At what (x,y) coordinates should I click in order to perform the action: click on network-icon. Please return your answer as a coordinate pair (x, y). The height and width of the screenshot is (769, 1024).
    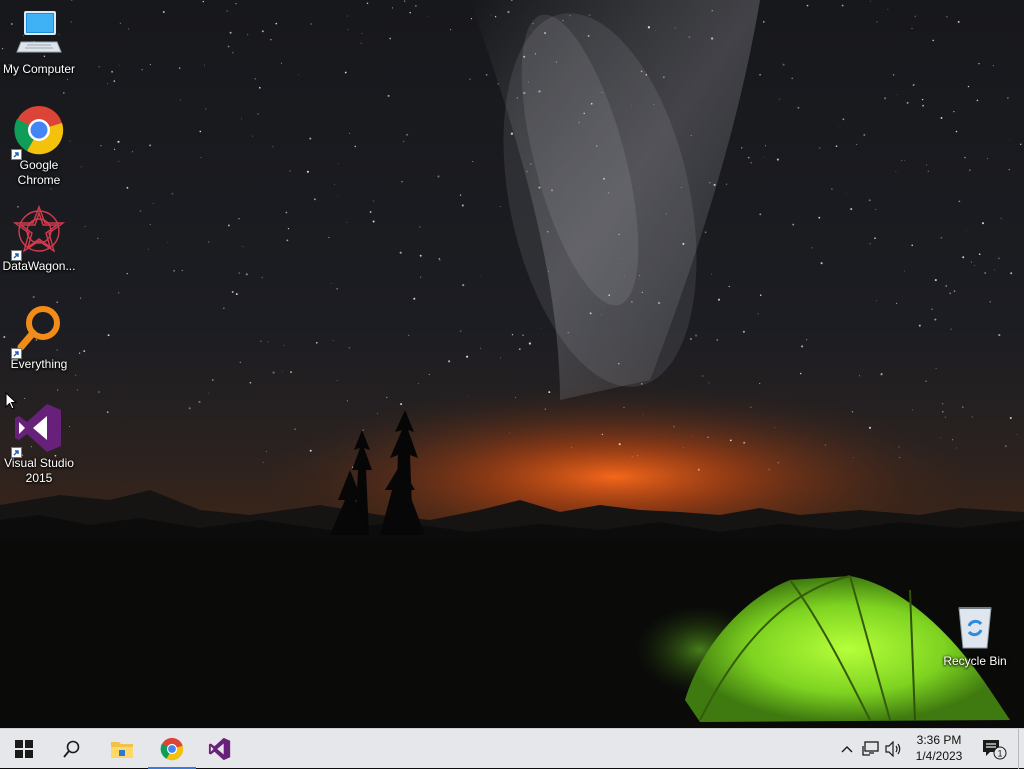
    Looking at the image, I should click on (870, 748).